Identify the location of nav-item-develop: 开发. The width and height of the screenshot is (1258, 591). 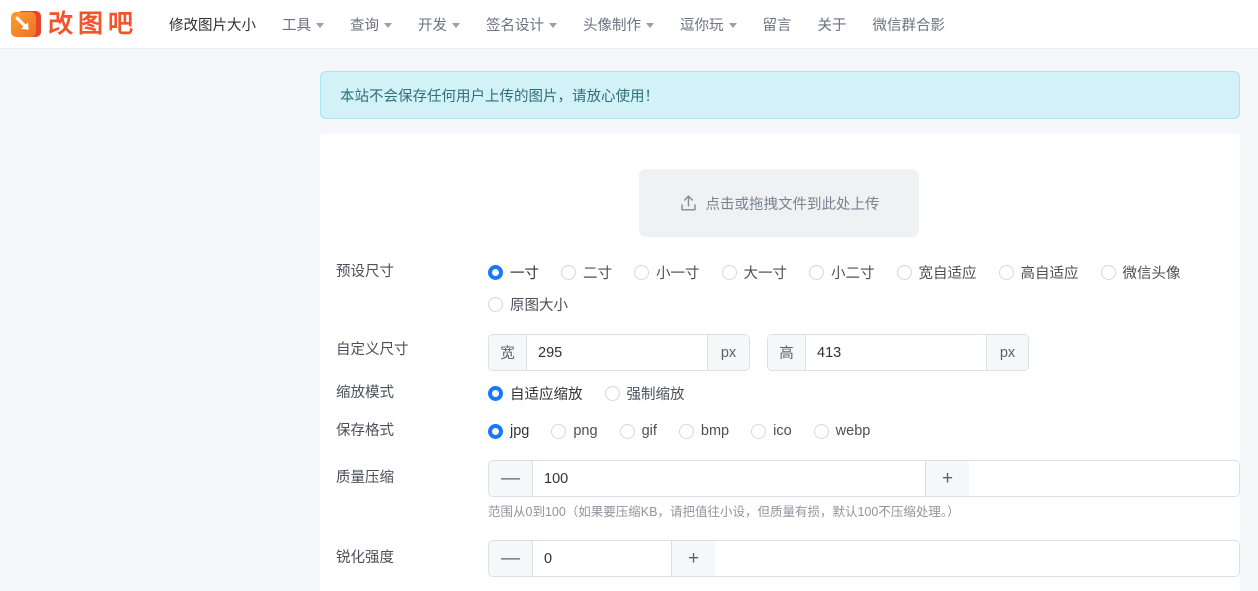
(439, 24).